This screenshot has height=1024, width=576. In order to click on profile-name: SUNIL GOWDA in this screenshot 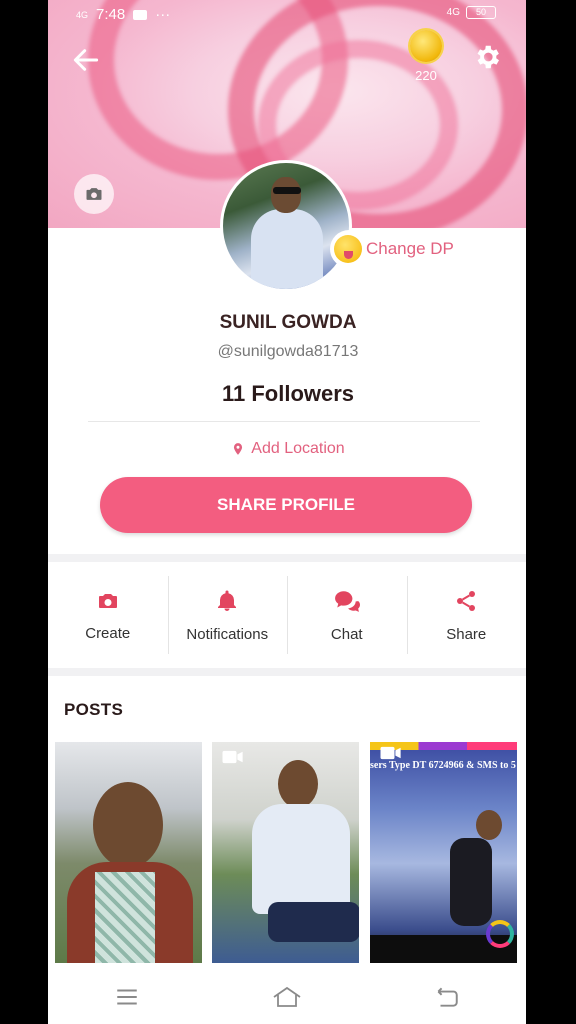, I will do `click(288, 322)`.